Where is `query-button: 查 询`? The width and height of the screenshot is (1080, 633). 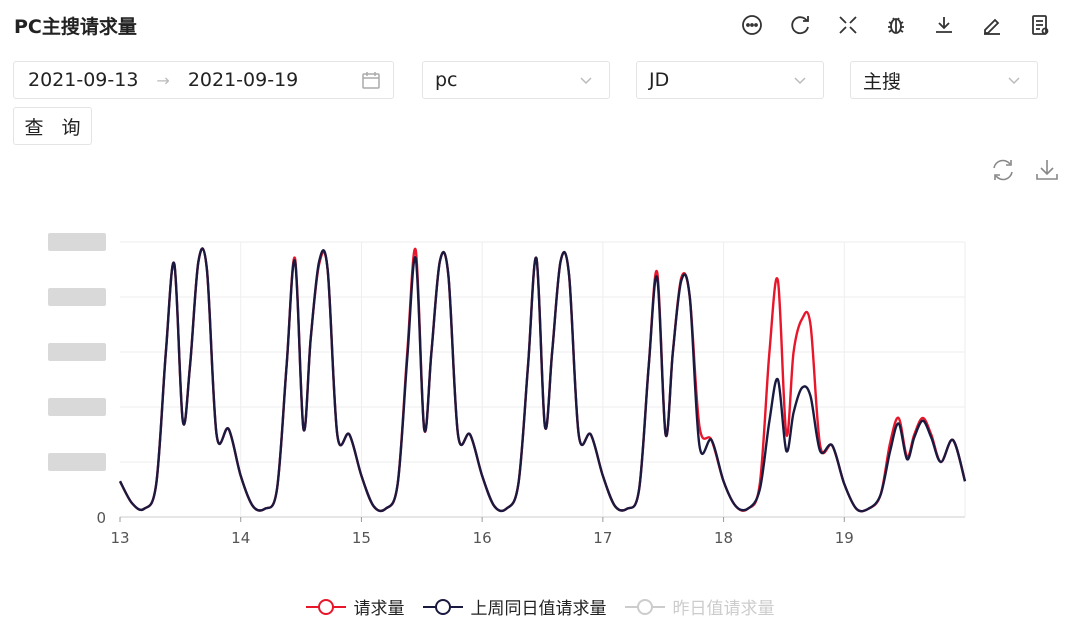
query-button: 查 询 is located at coordinates (52, 126).